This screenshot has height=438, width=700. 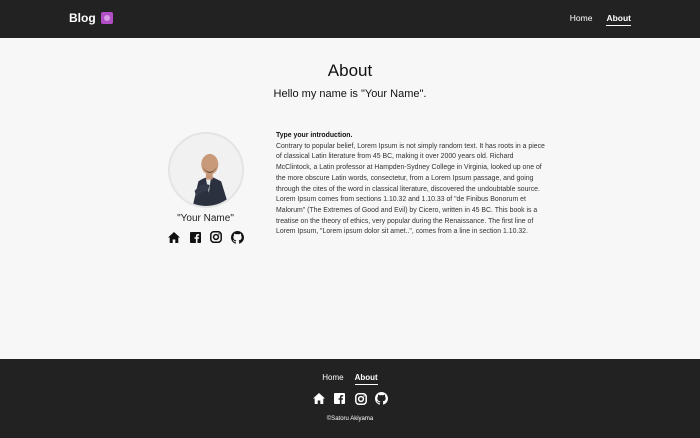 What do you see at coordinates (350, 419) in the screenshot?
I see `copyright: ©Satoru Akiyama` at bounding box center [350, 419].